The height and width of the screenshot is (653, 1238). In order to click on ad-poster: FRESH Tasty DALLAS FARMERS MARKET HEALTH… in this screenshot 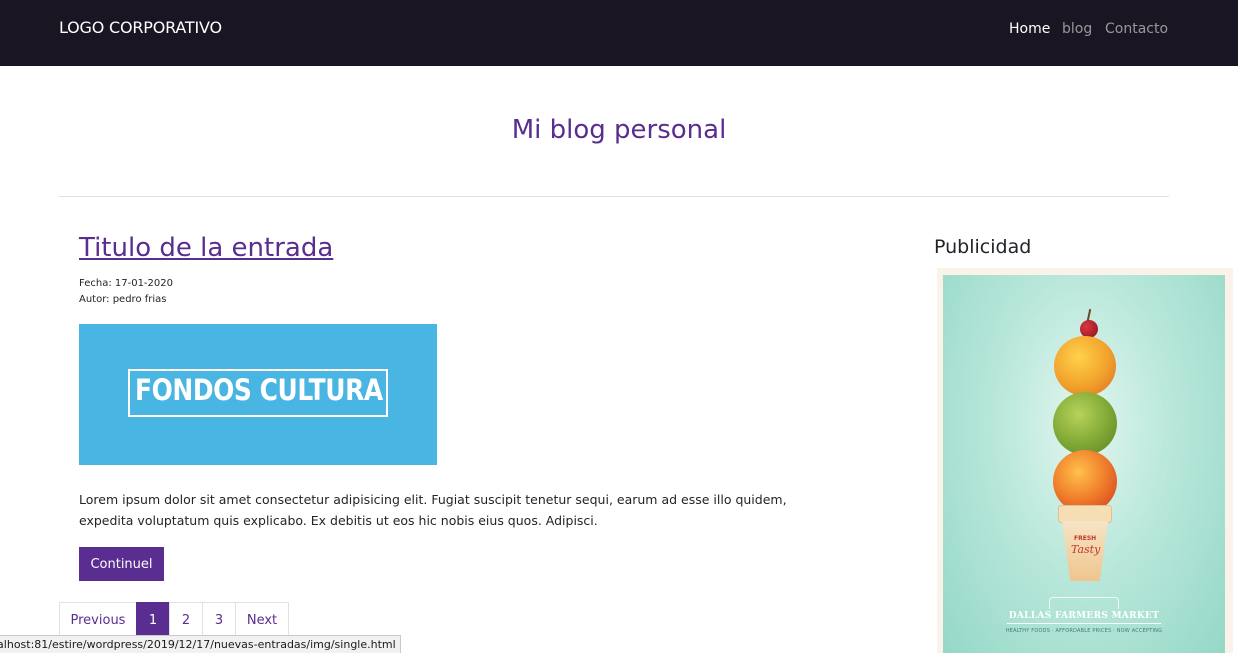, I will do `click(1084, 464)`.